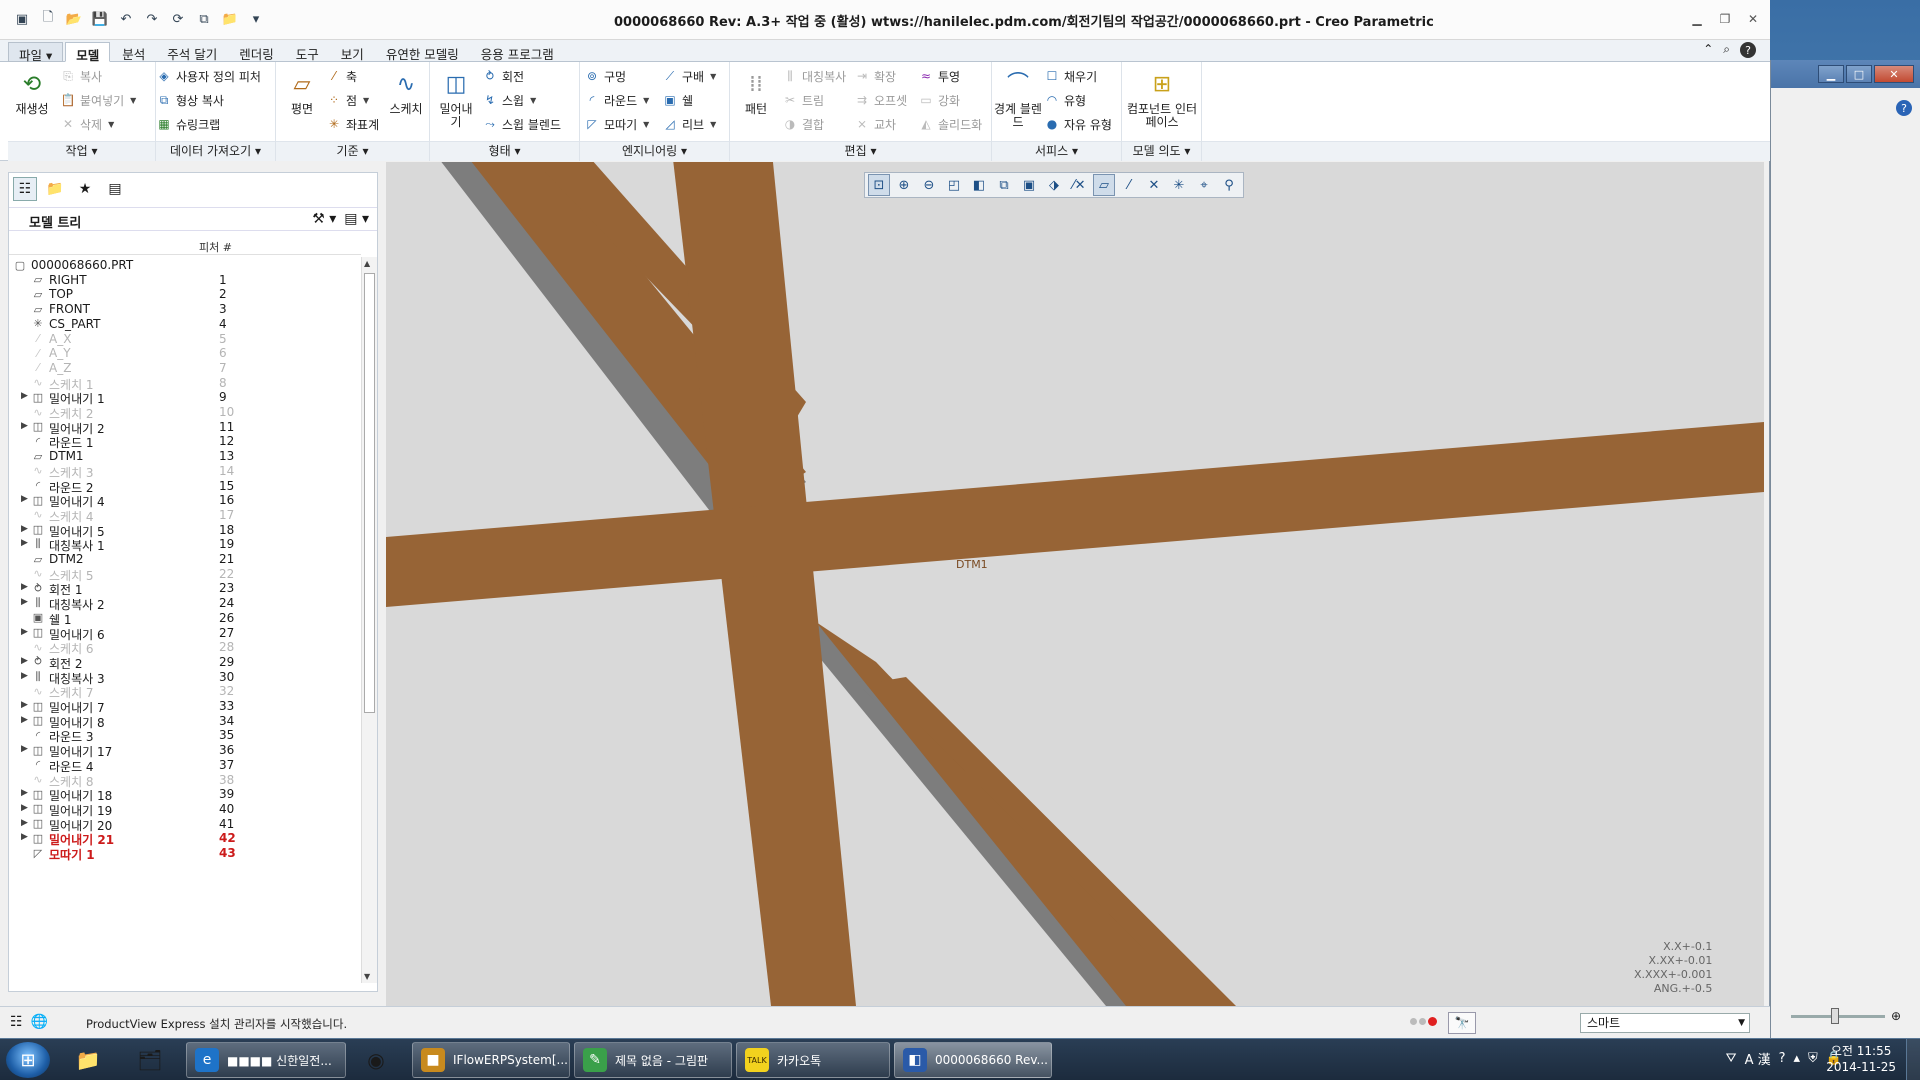  Describe the element at coordinates (22, 19) in the screenshot. I see `app-menu-icon: ▣` at that location.